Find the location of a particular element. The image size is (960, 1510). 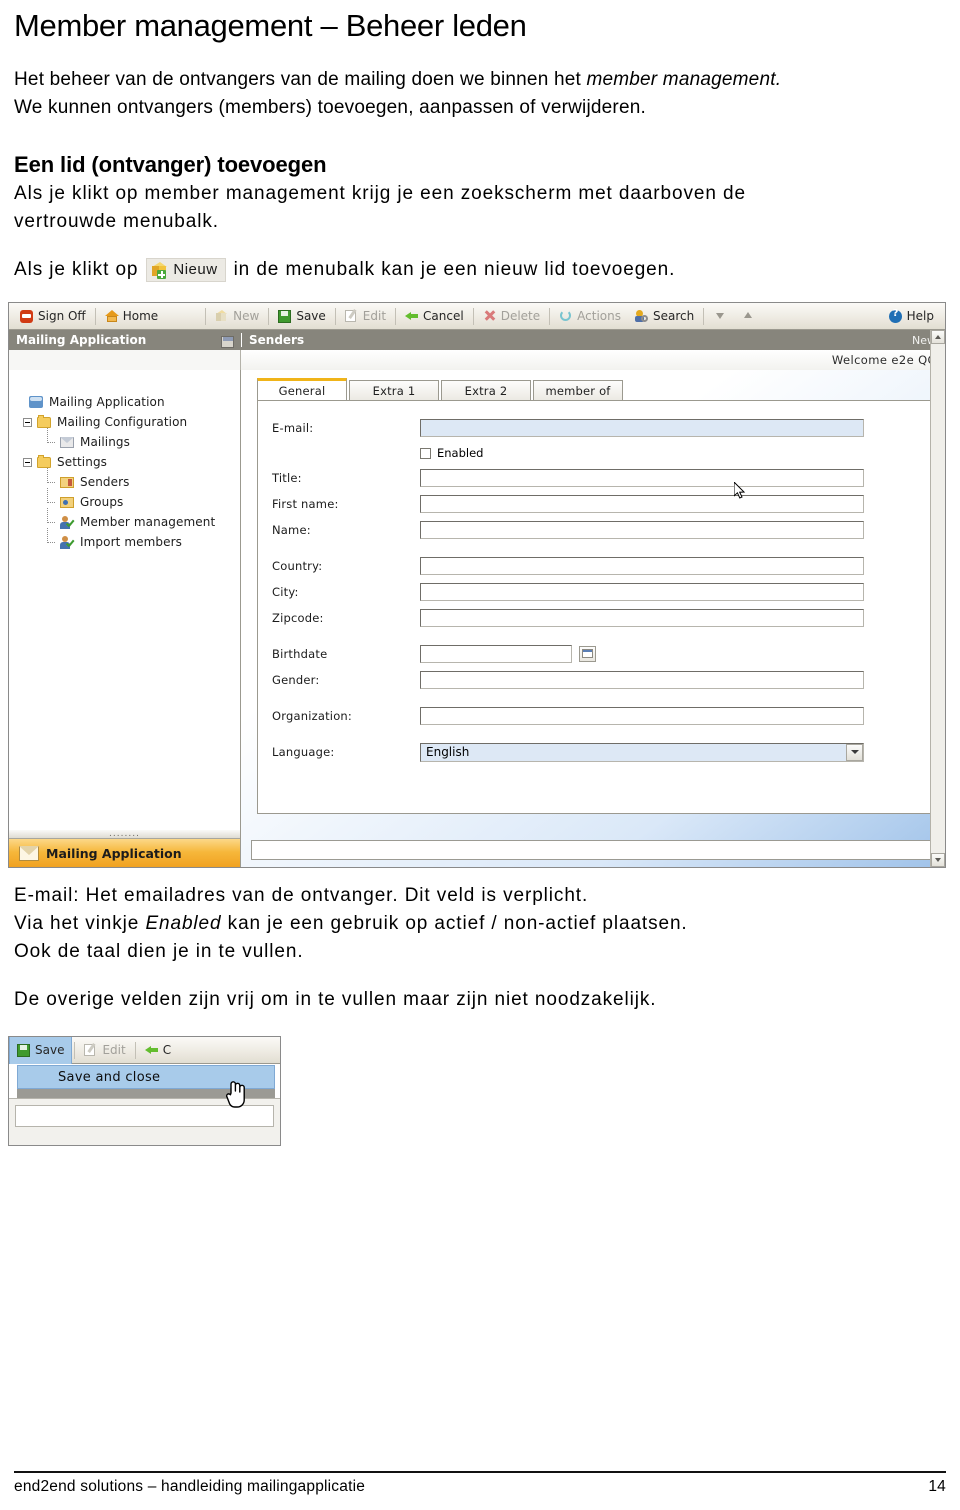

title-input is located at coordinates (642, 478).